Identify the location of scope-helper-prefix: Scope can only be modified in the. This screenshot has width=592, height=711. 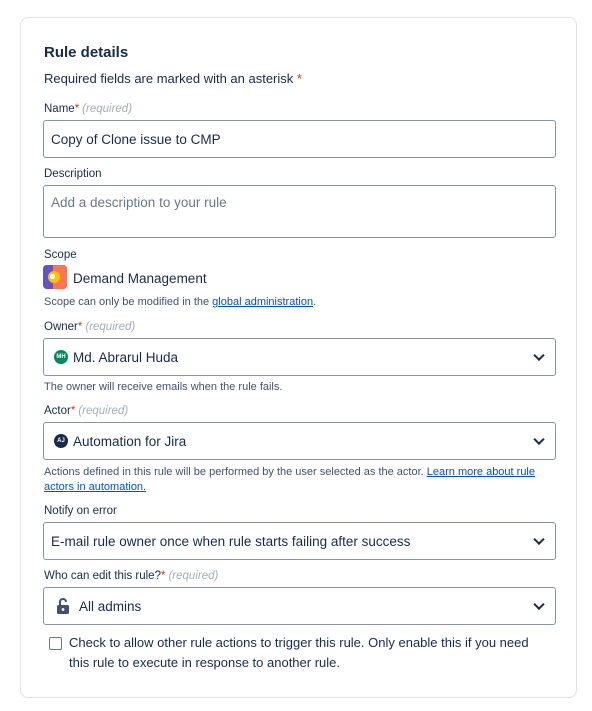
(128, 302).